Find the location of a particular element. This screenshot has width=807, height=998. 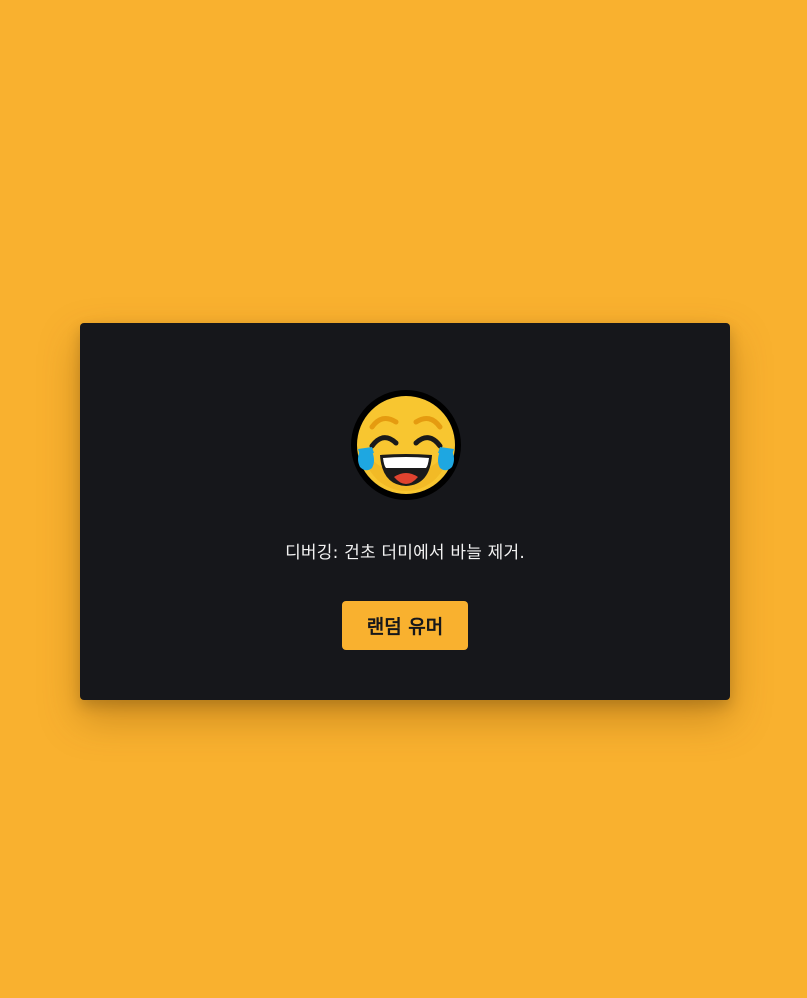

joke-text: 디버깅: 건초 더미에서 바늘 제거. is located at coordinates (405, 553).